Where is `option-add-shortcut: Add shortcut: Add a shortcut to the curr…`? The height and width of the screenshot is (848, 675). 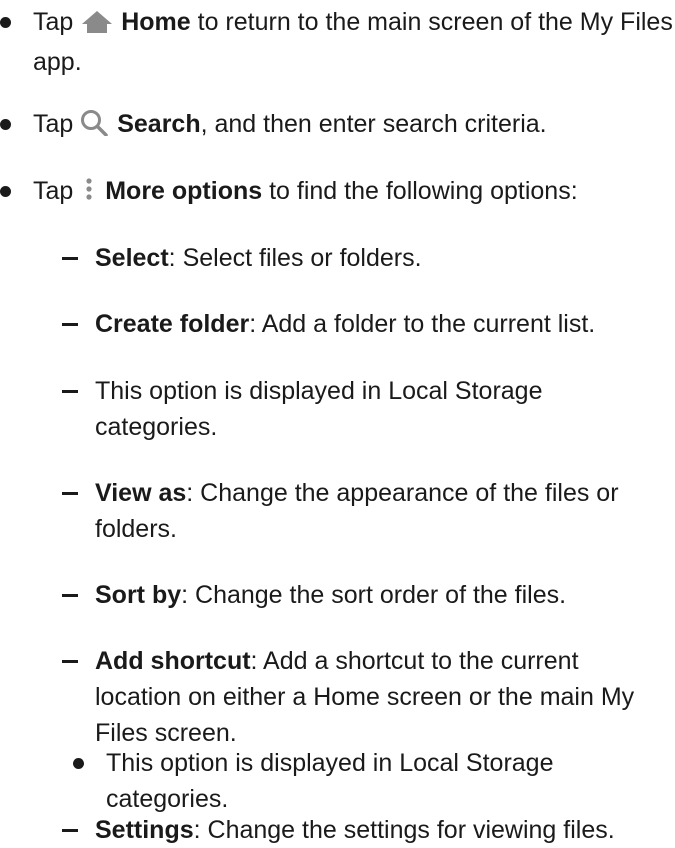 option-add-shortcut: Add shortcut: Add a shortcut to the curr… is located at coordinates (366, 697).